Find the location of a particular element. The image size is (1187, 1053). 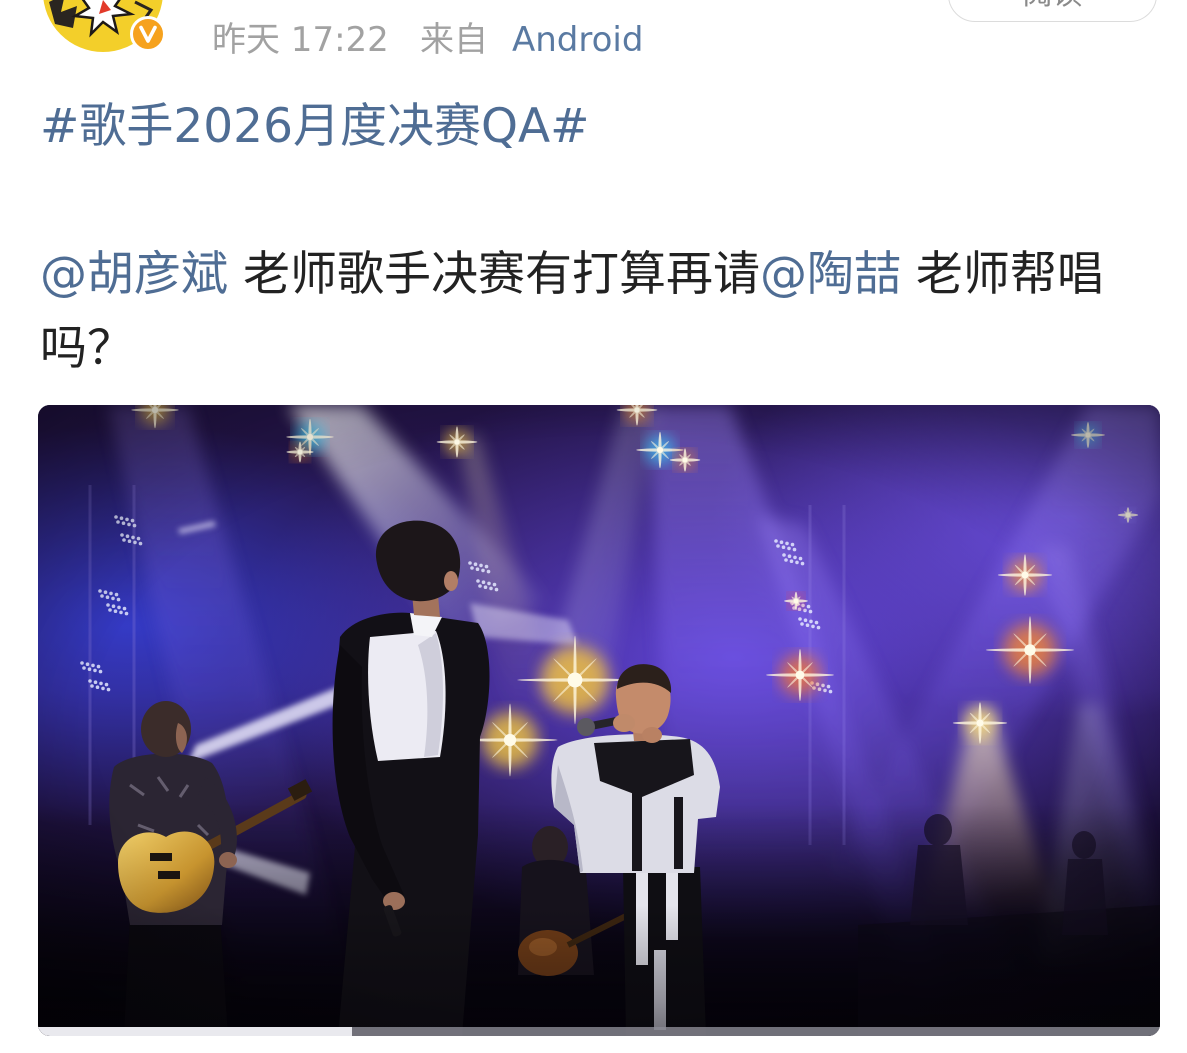

source-prefix: 来自 is located at coordinates (454, 40).